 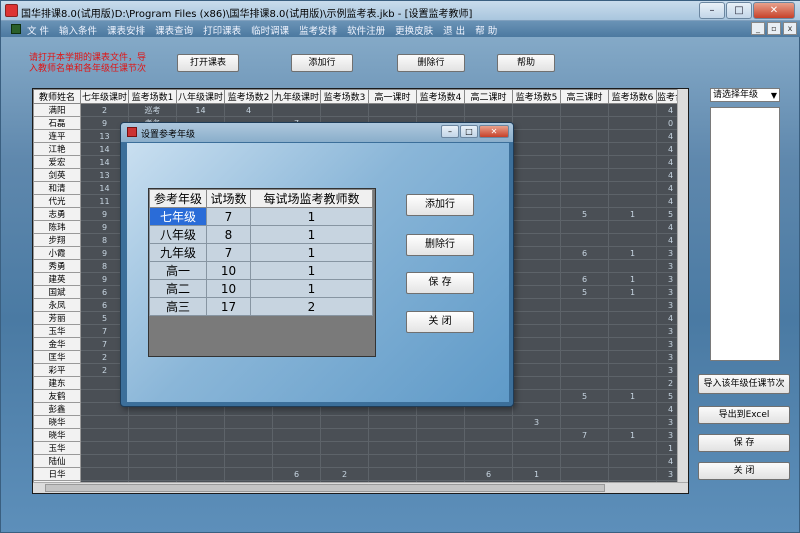 What do you see at coordinates (57, 175) in the screenshot?
I see `teacher-name-cell: 剑英` at bounding box center [57, 175].